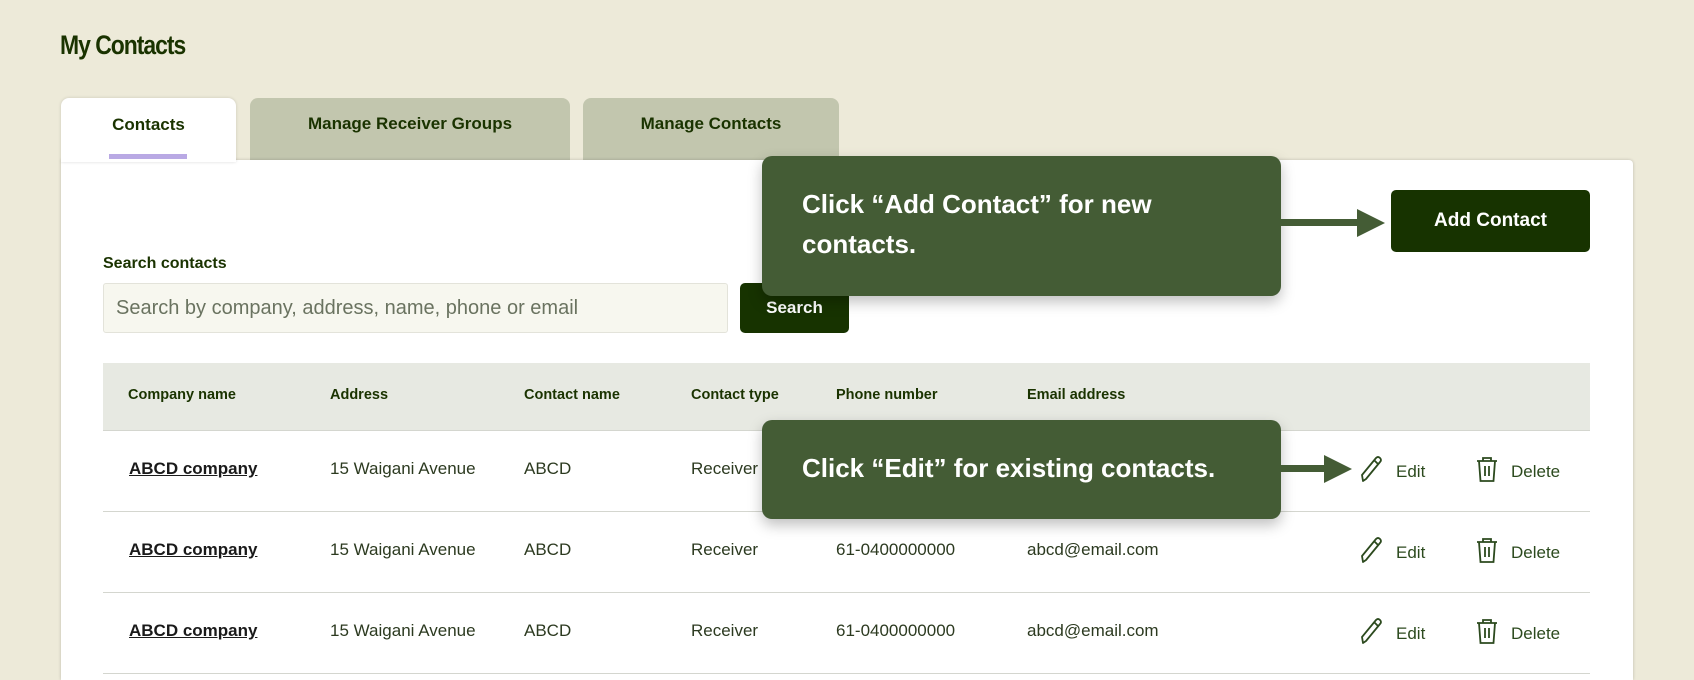 The image size is (1694, 680). What do you see at coordinates (359, 395) in the screenshot?
I see `header-address: Address` at bounding box center [359, 395].